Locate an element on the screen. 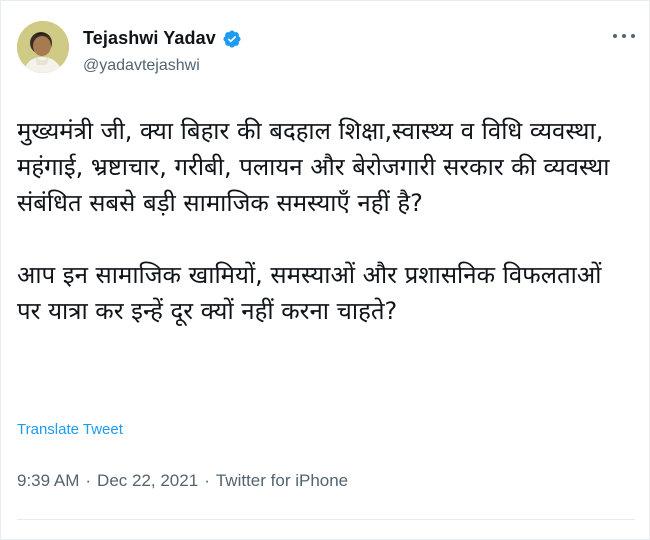 The width and height of the screenshot is (650, 540). author-handle: @yadavtejashwi is located at coordinates (141, 66).